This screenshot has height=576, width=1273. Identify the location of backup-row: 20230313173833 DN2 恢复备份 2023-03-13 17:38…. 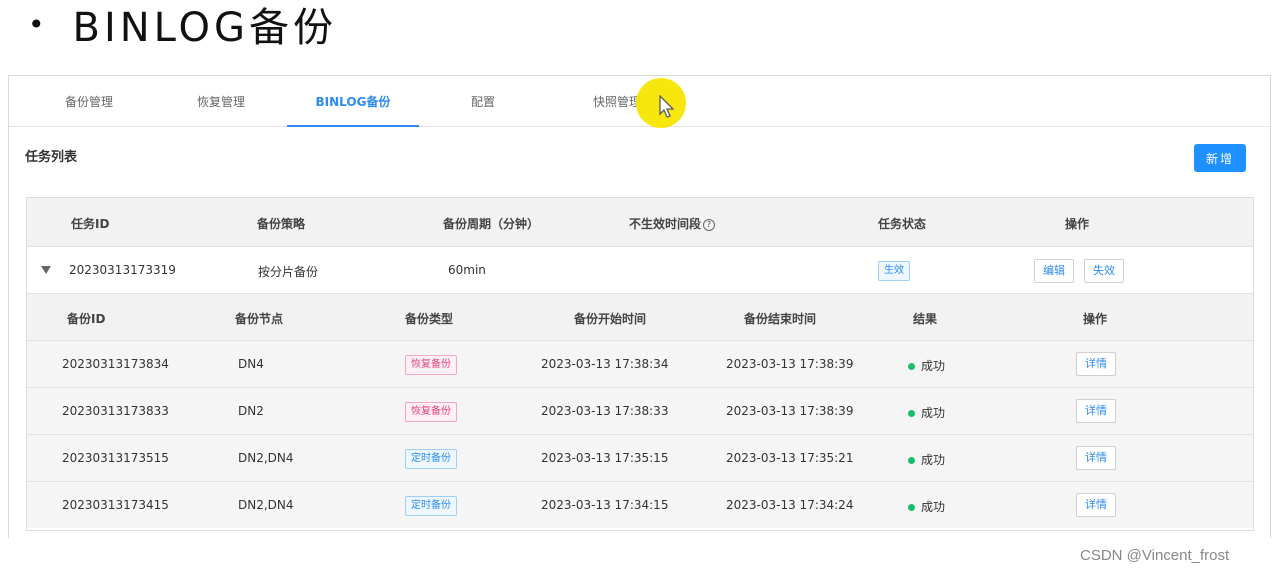
(640, 410).